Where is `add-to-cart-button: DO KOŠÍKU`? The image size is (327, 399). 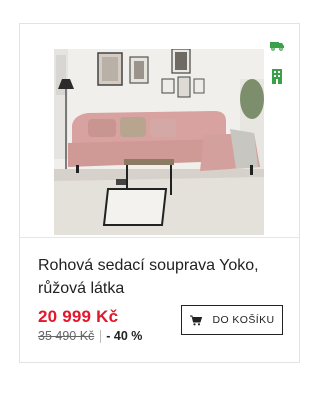
add-to-cart-button: DO KOŠÍKU is located at coordinates (232, 320).